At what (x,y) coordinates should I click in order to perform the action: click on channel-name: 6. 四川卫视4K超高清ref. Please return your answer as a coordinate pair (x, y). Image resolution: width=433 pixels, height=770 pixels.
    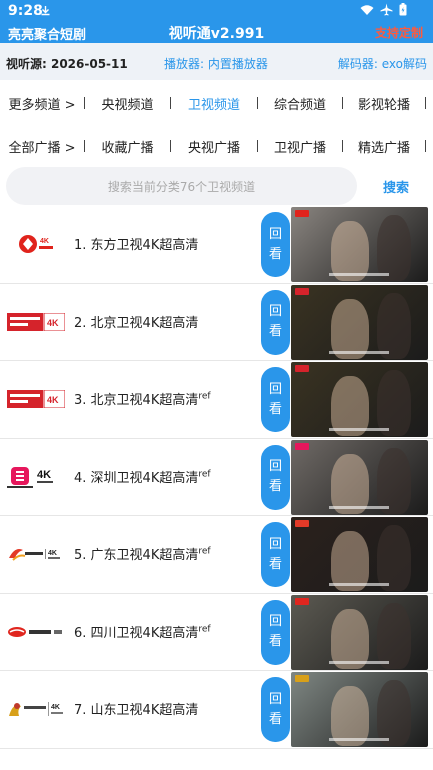
    Looking at the image, I should click on (142, 631).